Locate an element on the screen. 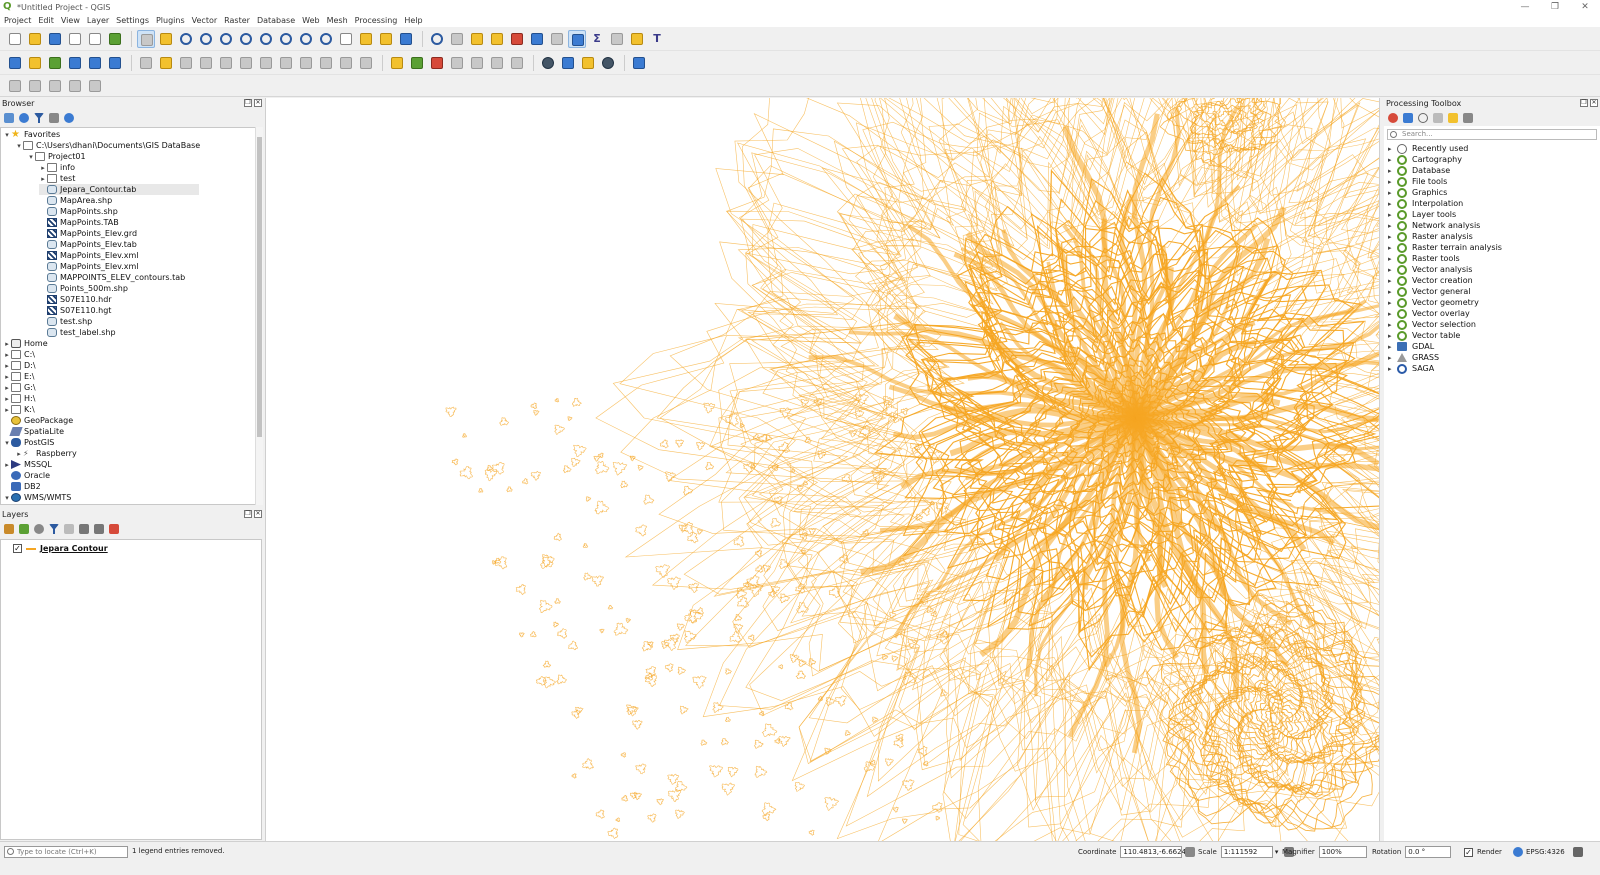 The height and width of the screenshot is (875, 1600). manage-map-themes-icon is located at coordinates (39, 529).